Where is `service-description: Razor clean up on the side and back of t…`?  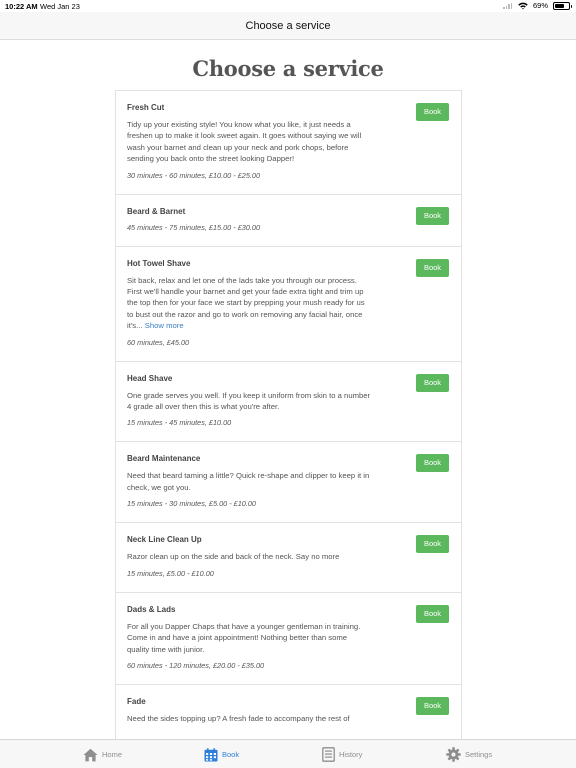
service-description: Razor clean up on the side and back of t… is located at coordinates (233, 557).